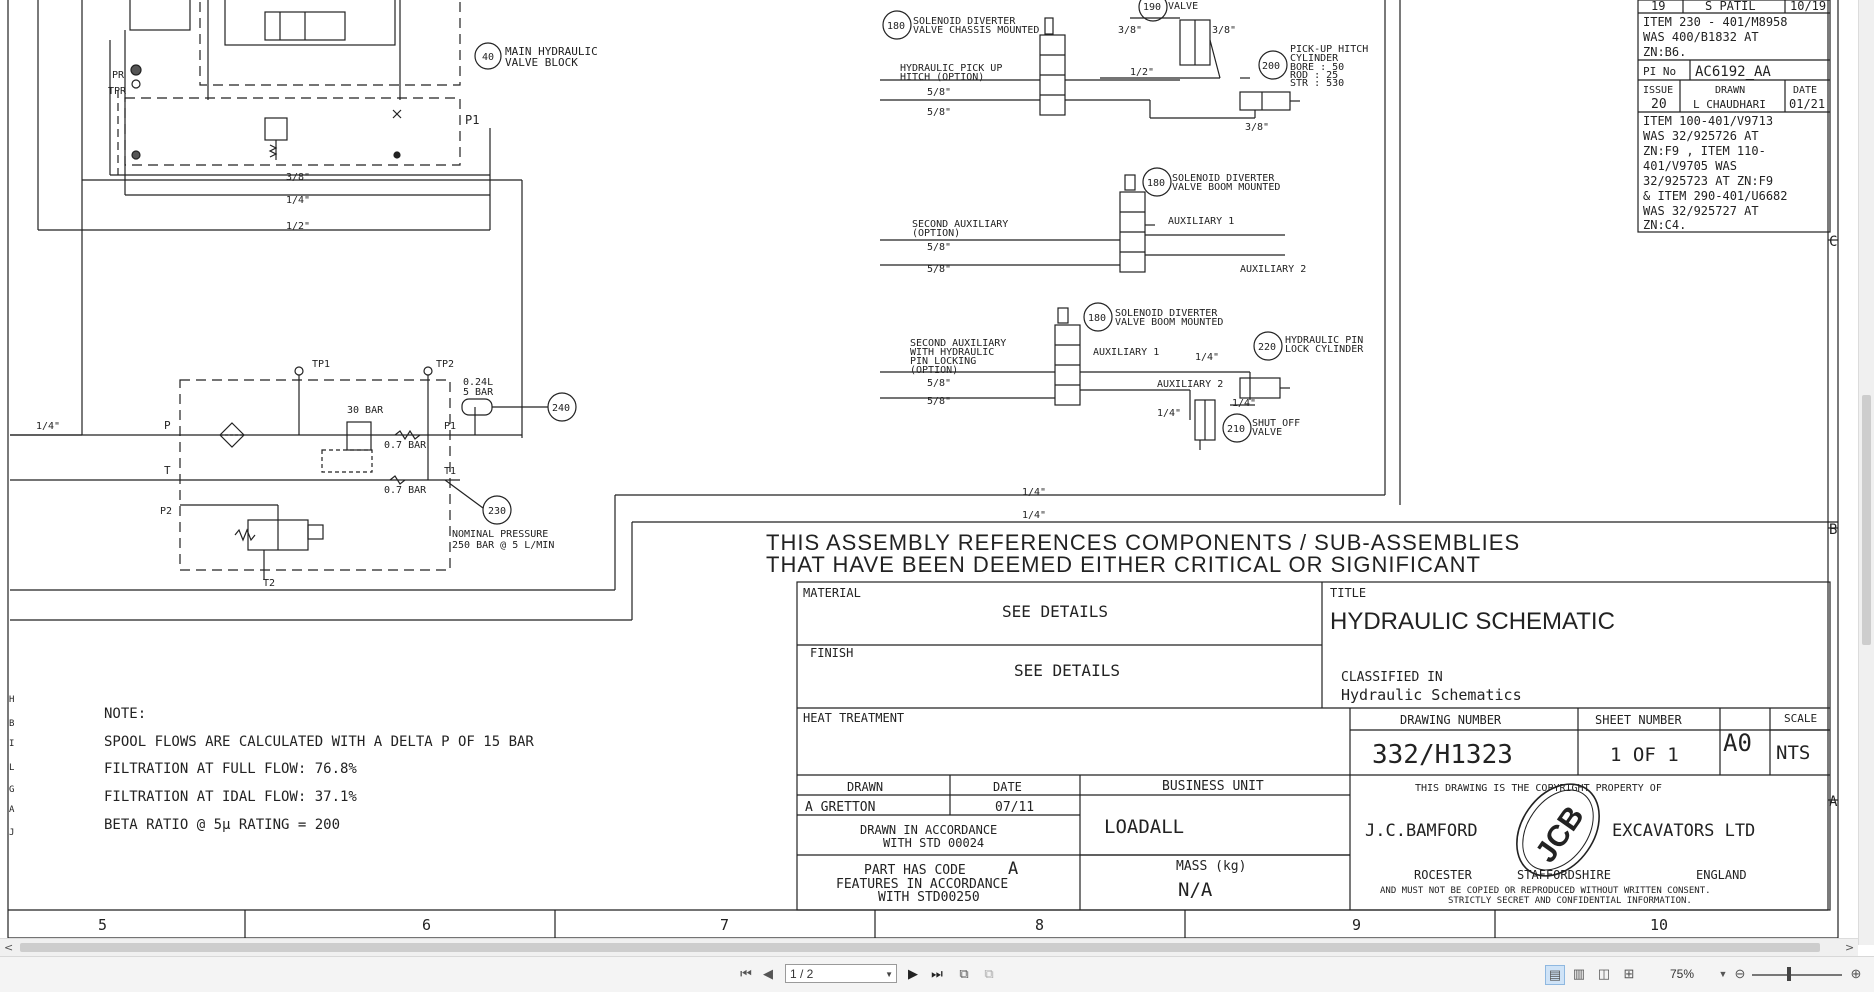 This screenshot has height=992, width=1874. Describe the element at coordinates (1169, 413) in the screenshot. I see `hose-14c: 1/4"` at that location.